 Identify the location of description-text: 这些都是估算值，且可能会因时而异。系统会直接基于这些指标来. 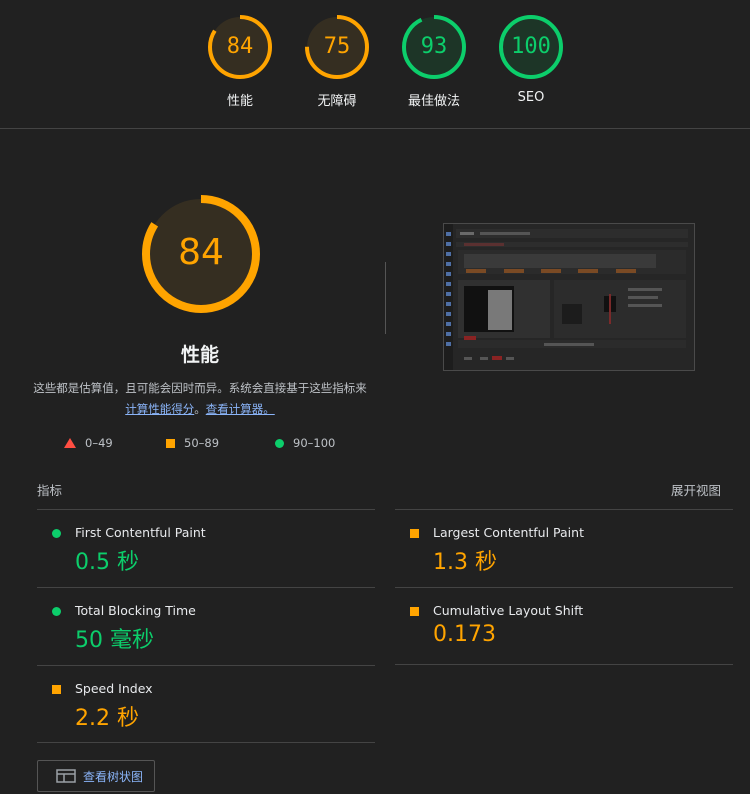
(200, 388).